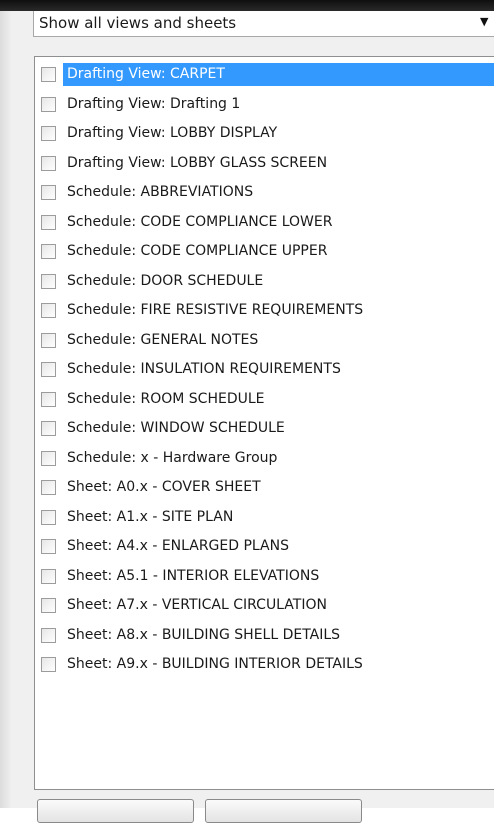  I want to click on list-item: Drafting View: CARPET, so click(264, 74).